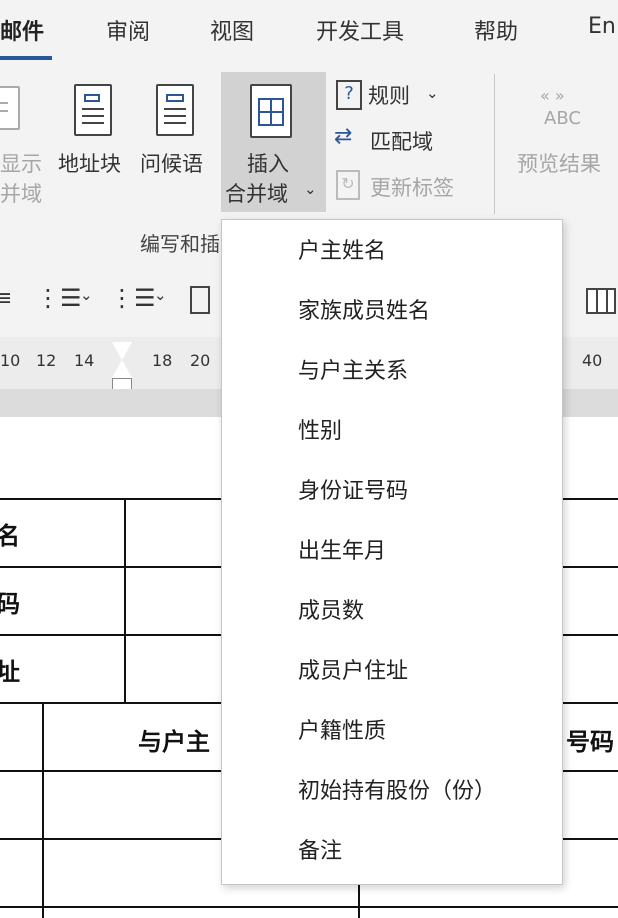  I want to click on table-icon, so click(601, 301).